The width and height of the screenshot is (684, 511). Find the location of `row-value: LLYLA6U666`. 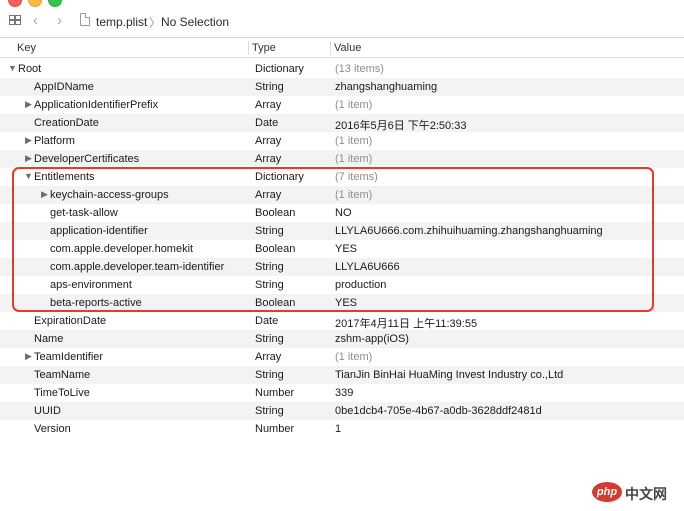

row-value: LLYLA6U666 is located at coordinates (367, 267).